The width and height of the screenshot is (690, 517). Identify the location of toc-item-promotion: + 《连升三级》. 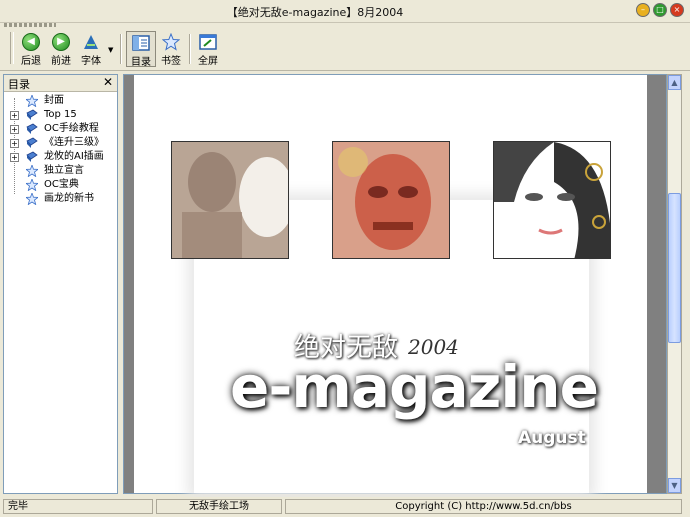
(60, 143).